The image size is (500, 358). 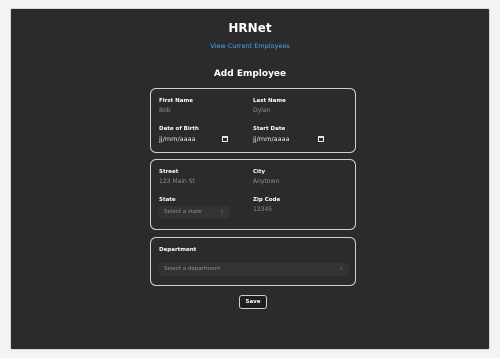 I want to click on department-select: Select a department ∨, so click(x=254, y=269).